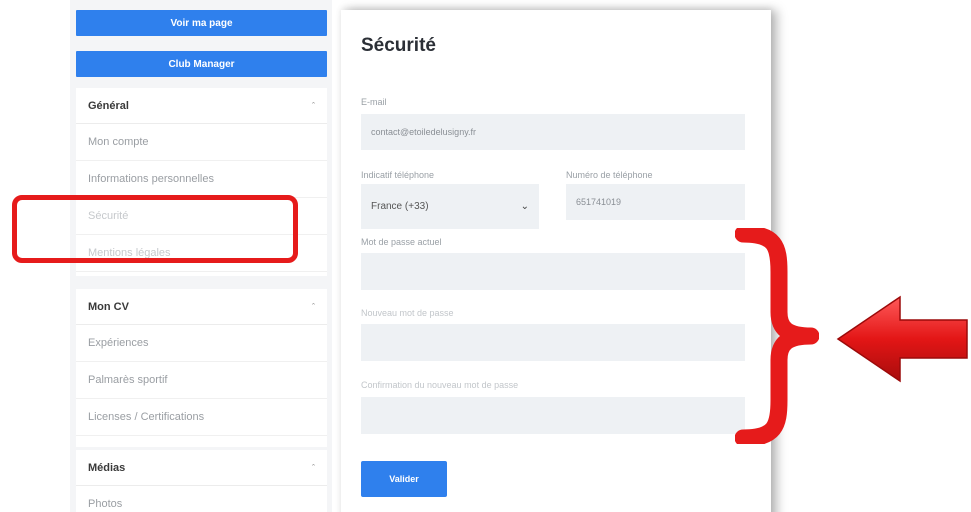 This screenshot has width=971, height=512. I want to click on sidebar-item-informations-personnelles: Informations personnelles, so click(201, 179).